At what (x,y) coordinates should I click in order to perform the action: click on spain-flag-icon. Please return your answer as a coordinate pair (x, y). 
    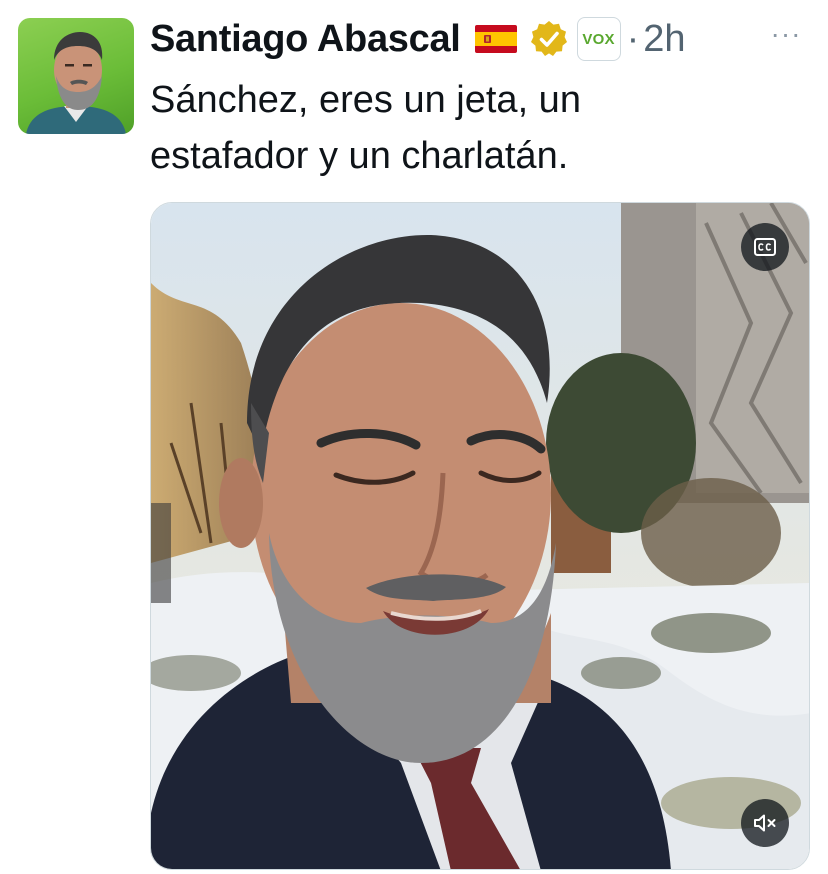
    Looking at the image, I should click on (495, 39).